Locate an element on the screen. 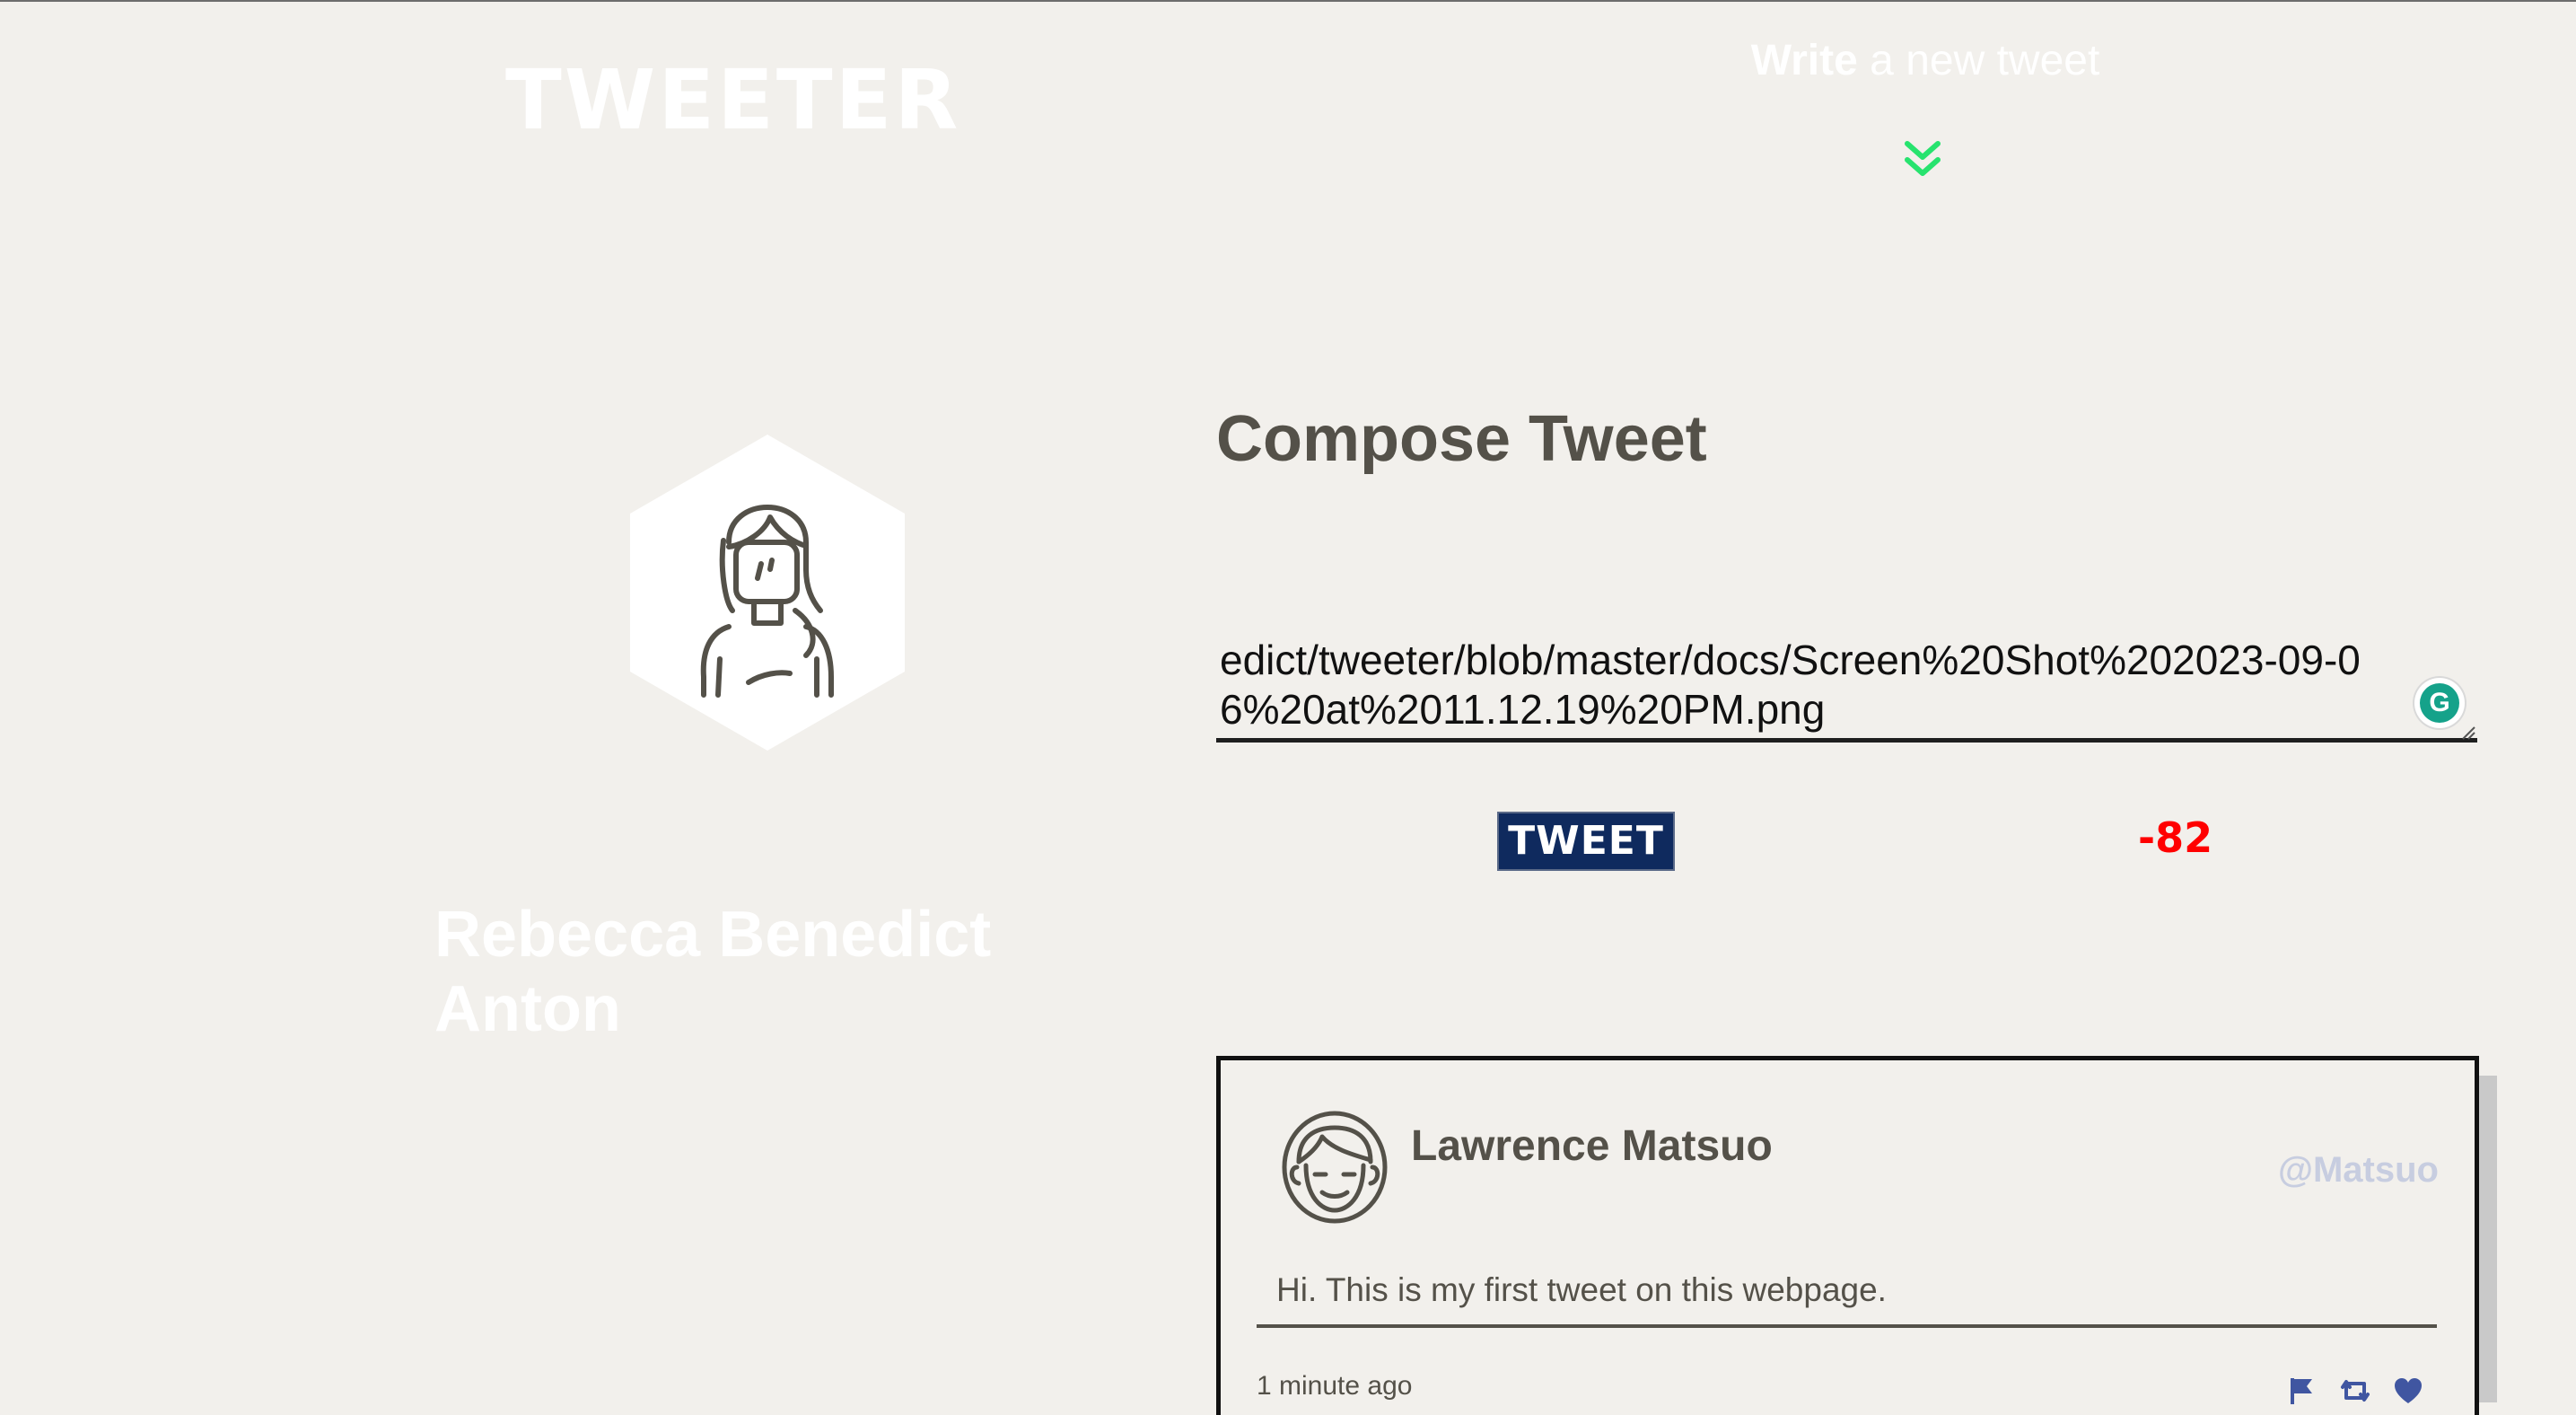 This screenshot has height=1415, width=2576. brand-logo: TWEETER is located at coordinates (732, 101).